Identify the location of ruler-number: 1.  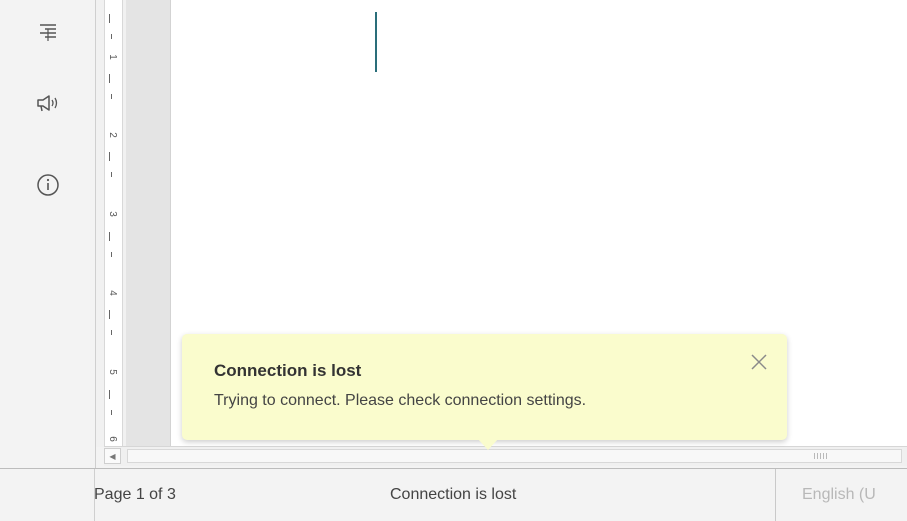
(112, 57).